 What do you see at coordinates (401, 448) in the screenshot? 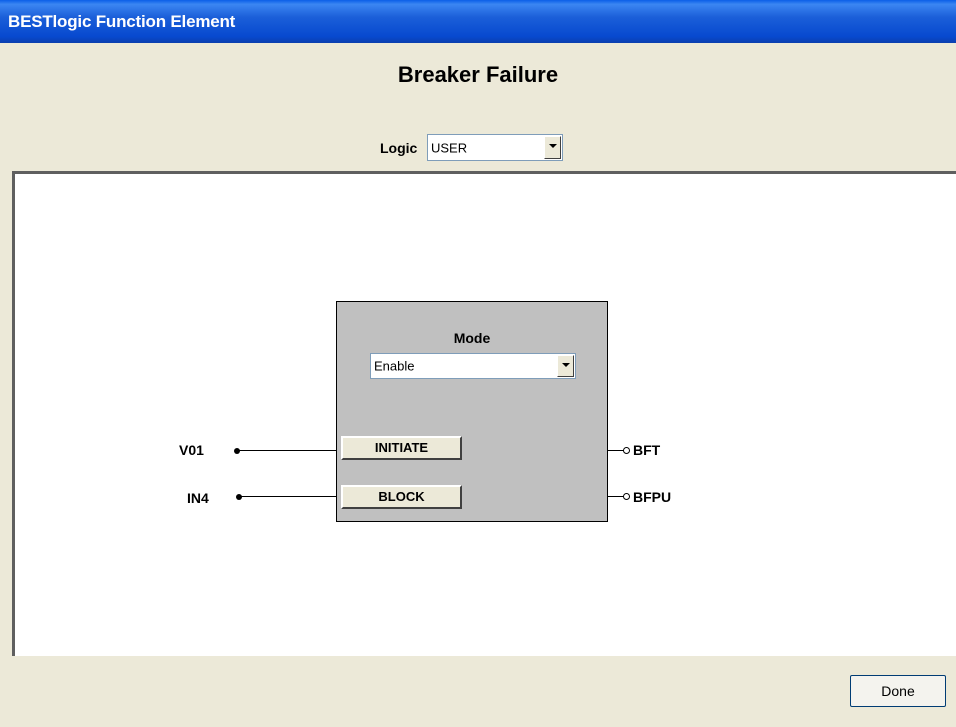
I see `initiate-button: INITIATE` at bounding box center [401, 448].